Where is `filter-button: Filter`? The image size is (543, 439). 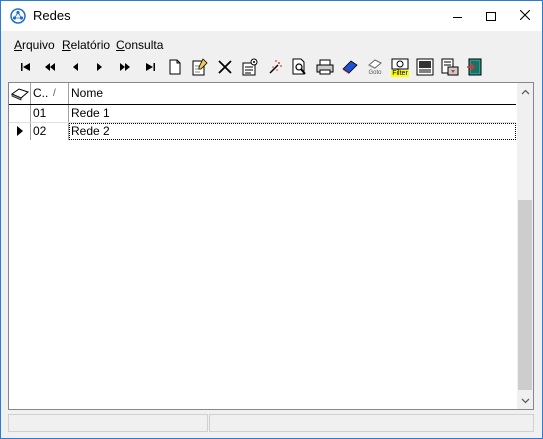 filter-button: Filter is located at coordinates (400, 67).